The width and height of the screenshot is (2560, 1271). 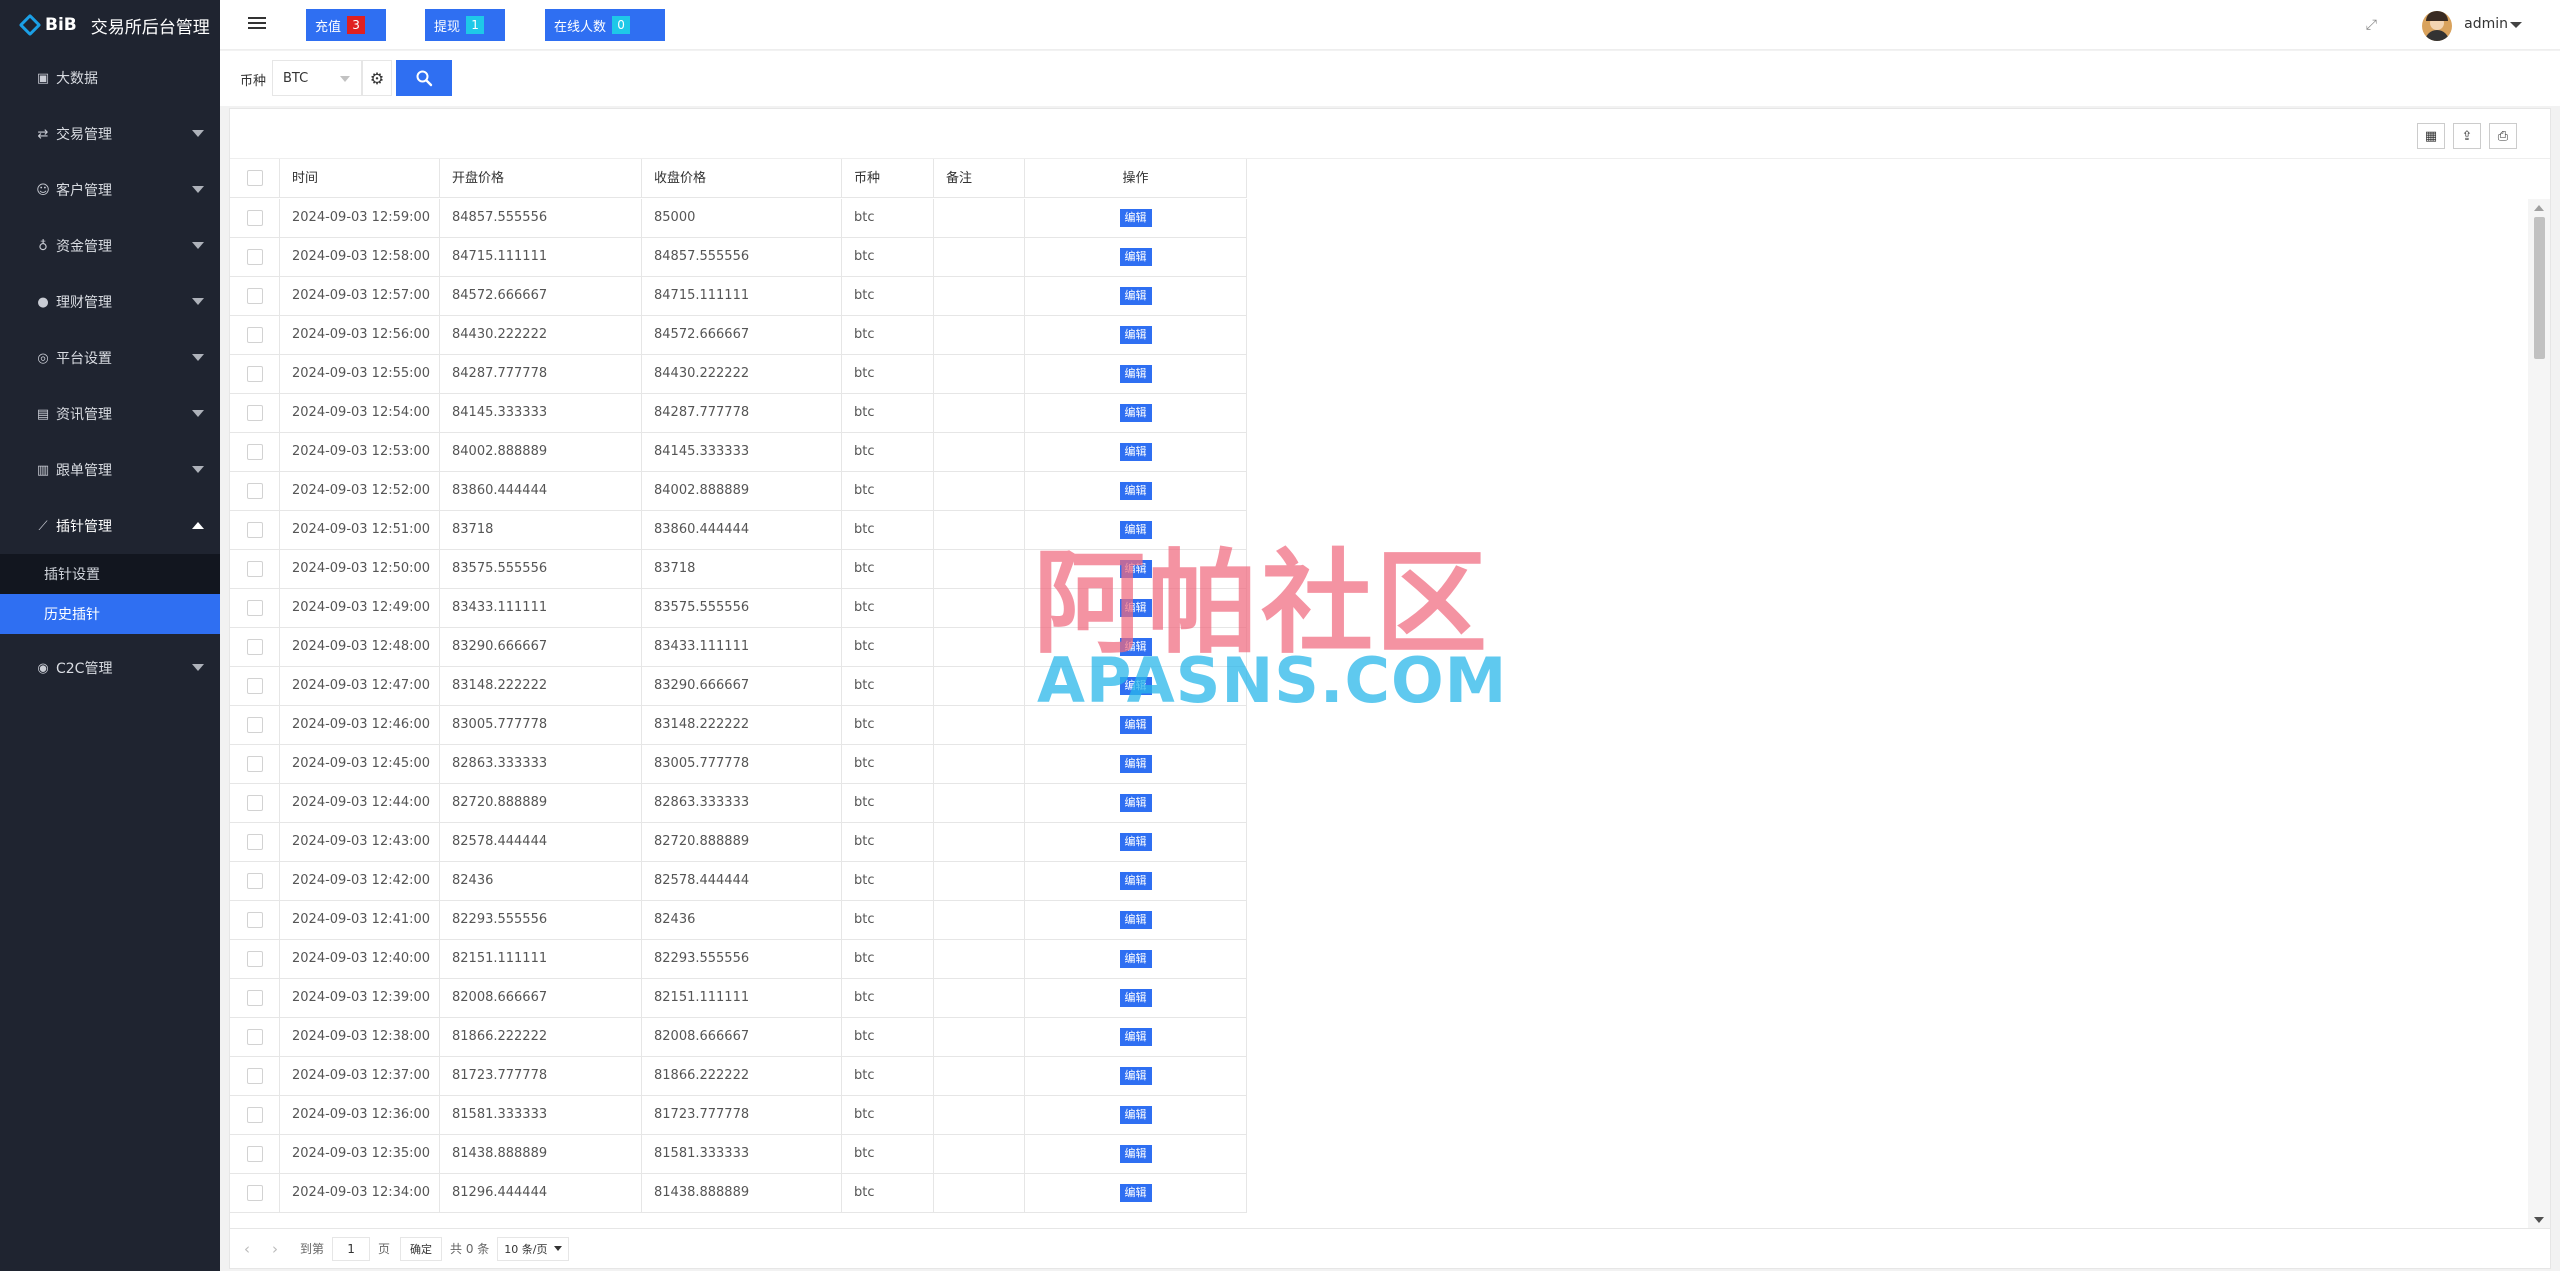 I want to click on page-size-select: 10 条/页, so click(x=533, y=1248).